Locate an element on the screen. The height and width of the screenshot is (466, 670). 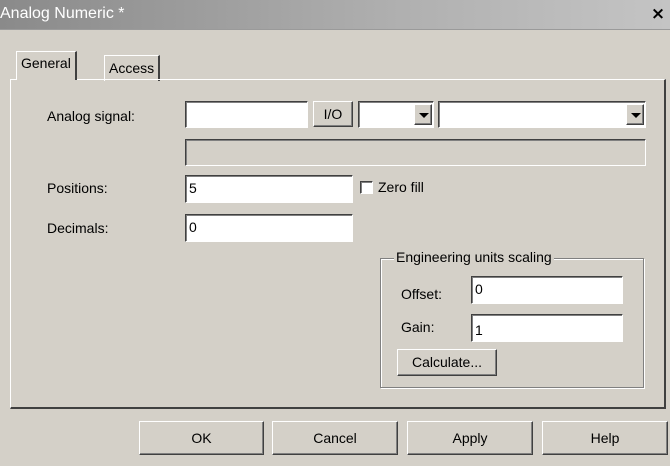
help-button: Help is located at coordinates (605, 438).